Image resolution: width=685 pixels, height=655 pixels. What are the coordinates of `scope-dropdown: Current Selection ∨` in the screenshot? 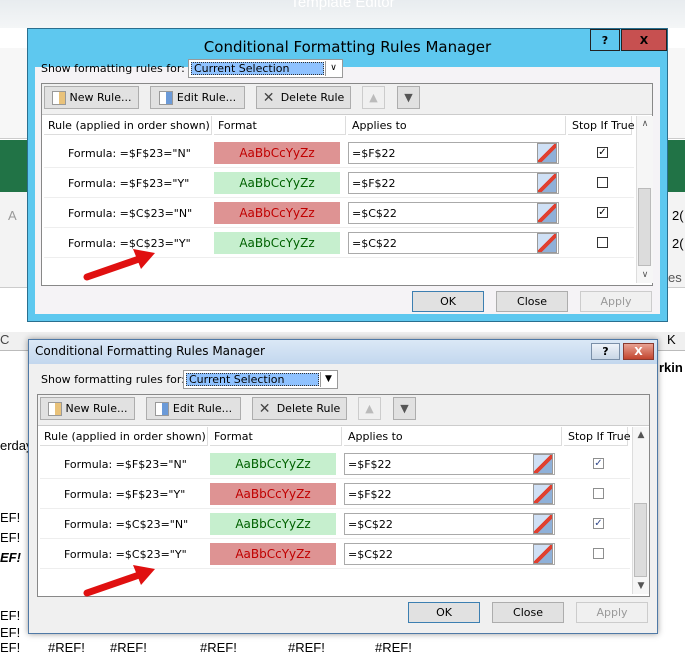 It's located at (265, 68).